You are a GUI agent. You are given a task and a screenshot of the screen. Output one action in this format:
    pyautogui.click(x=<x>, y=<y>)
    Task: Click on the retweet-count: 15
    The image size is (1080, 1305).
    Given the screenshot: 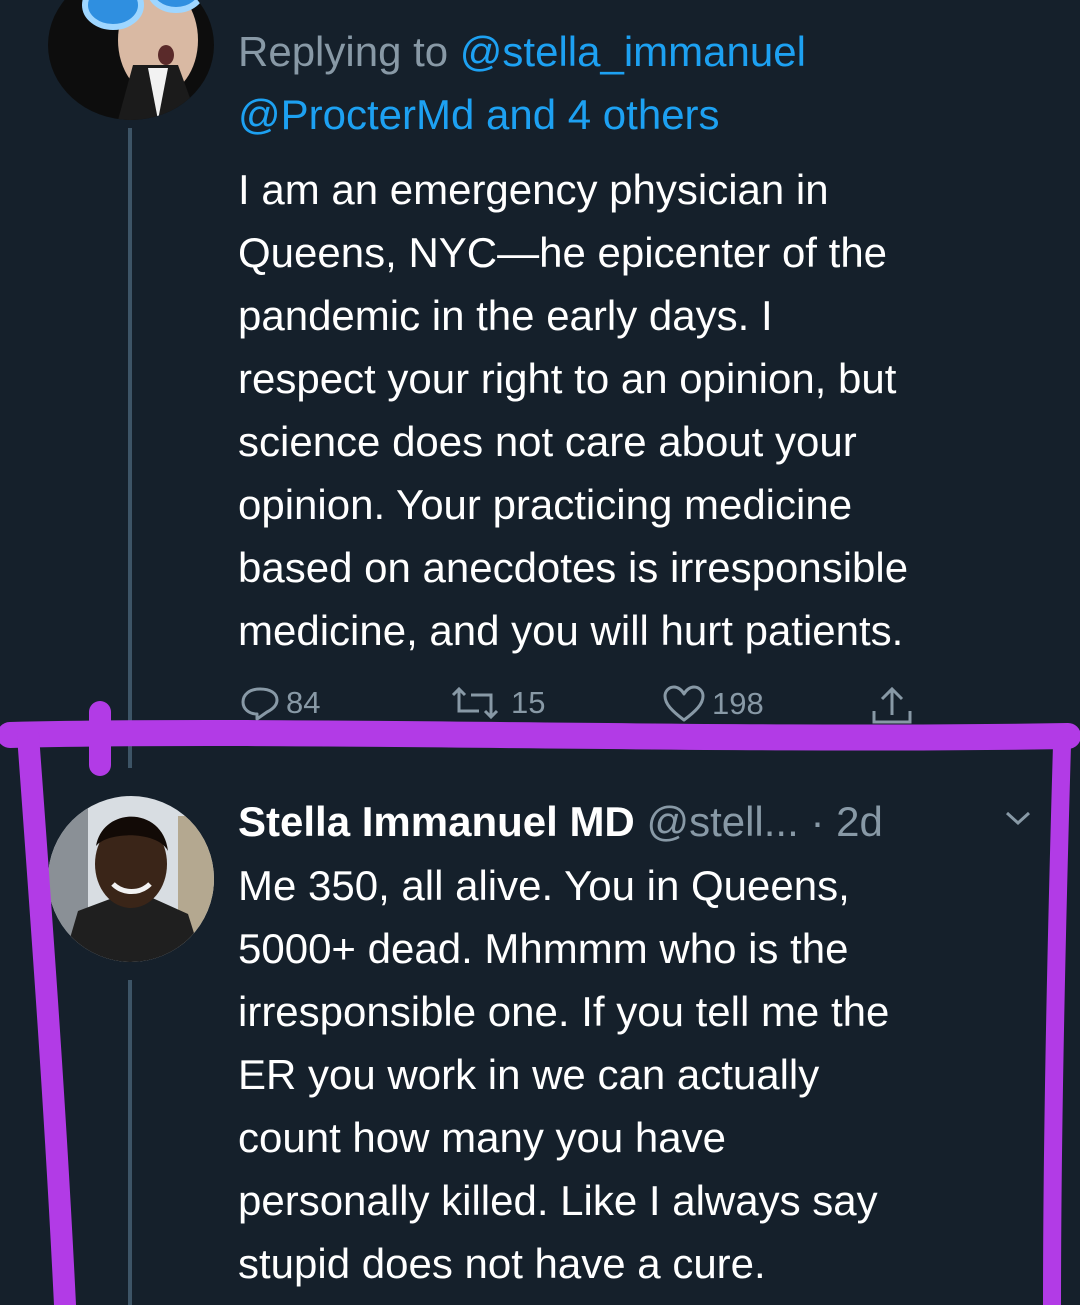 What is the action you would take?
    pyautogui.click(x=528, y=702)
    